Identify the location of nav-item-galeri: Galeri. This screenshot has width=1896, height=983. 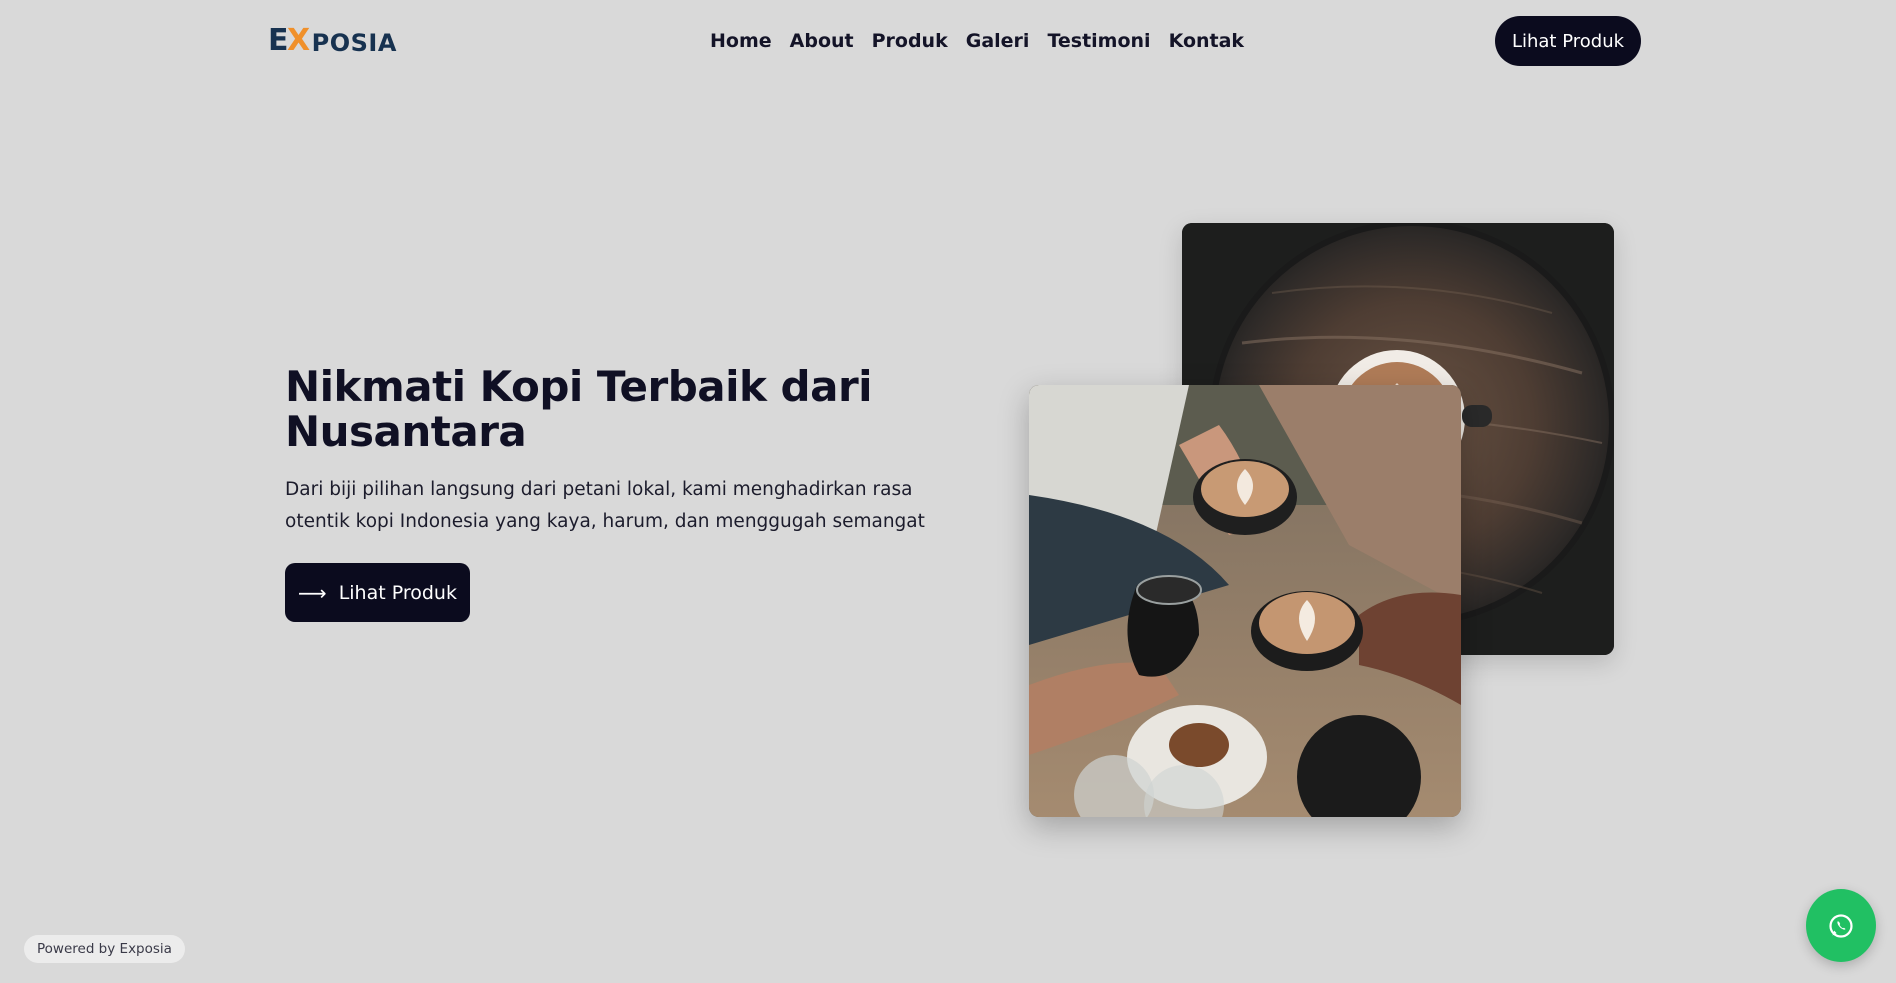
(998, 41).